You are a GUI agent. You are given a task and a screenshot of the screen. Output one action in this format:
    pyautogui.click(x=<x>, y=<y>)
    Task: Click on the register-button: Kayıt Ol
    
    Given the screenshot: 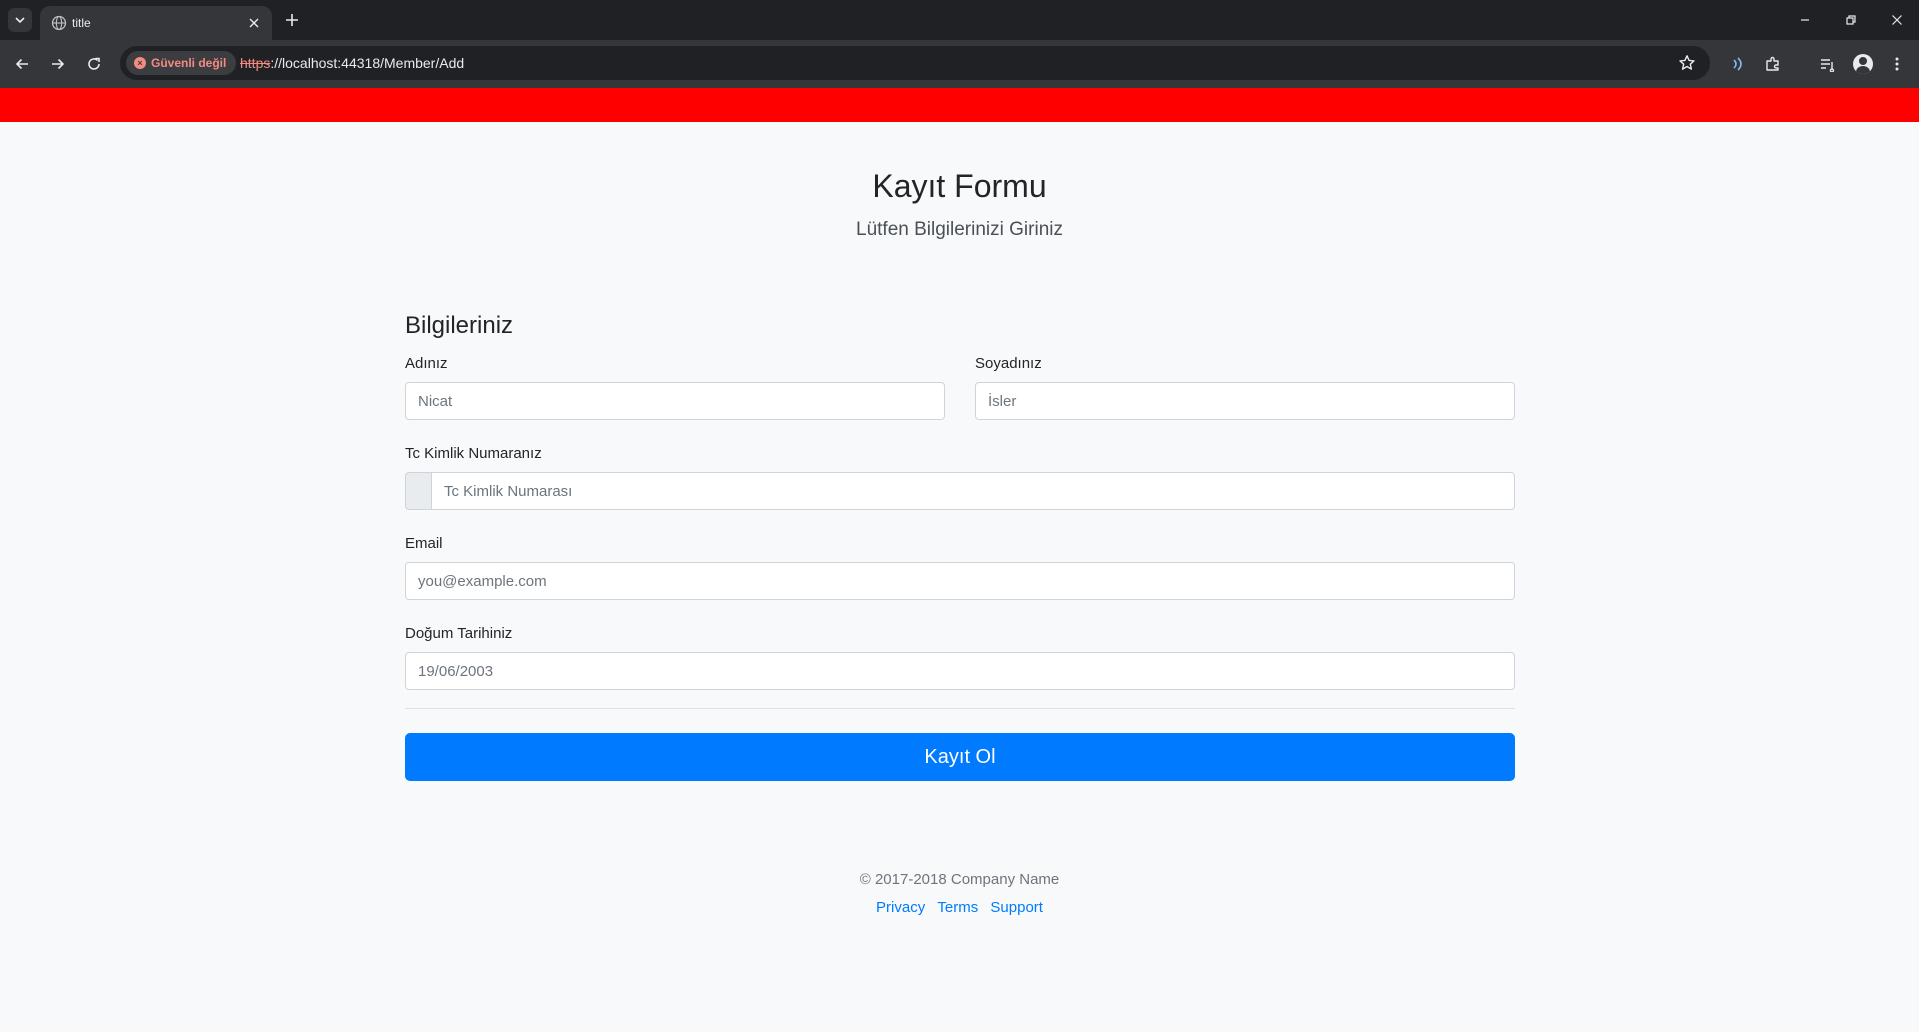 What is the action you would take?
    pyautogui.click(x=960, y=757)
    